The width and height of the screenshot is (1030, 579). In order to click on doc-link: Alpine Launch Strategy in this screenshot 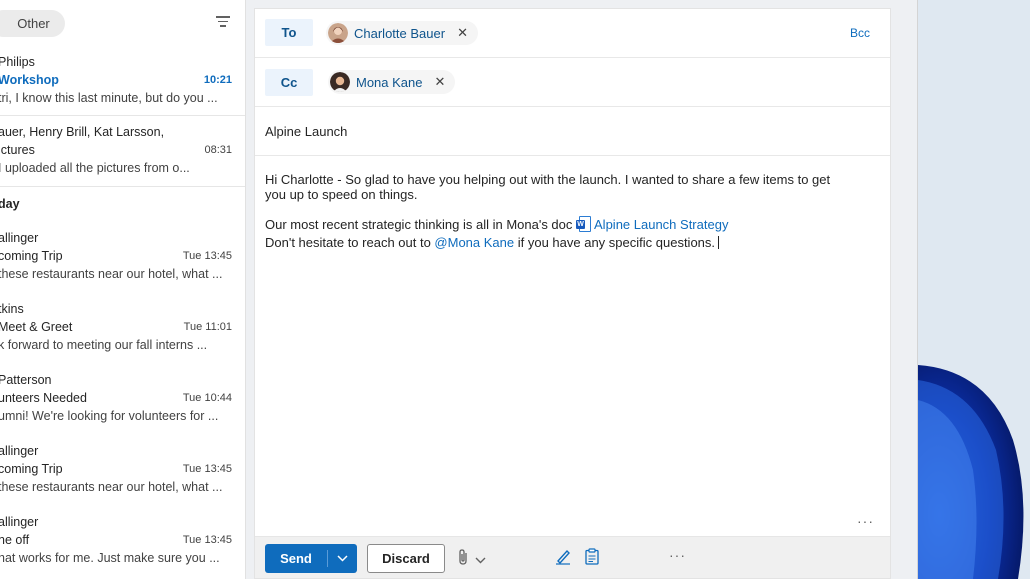, I will do `click(661, 224)`.